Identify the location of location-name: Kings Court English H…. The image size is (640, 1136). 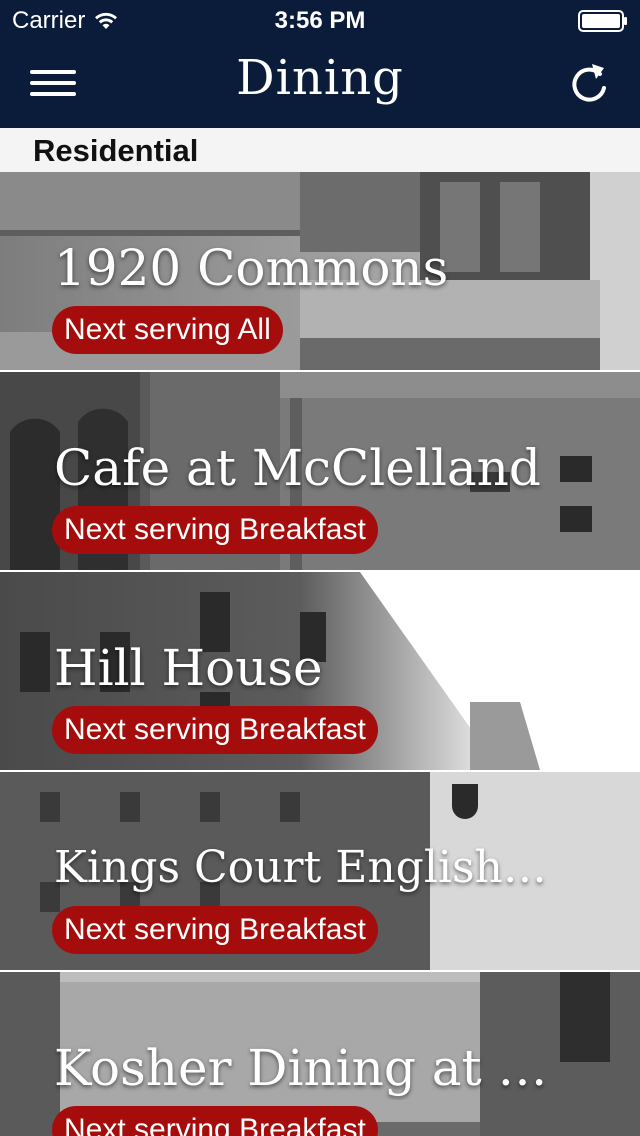
(304, 867).